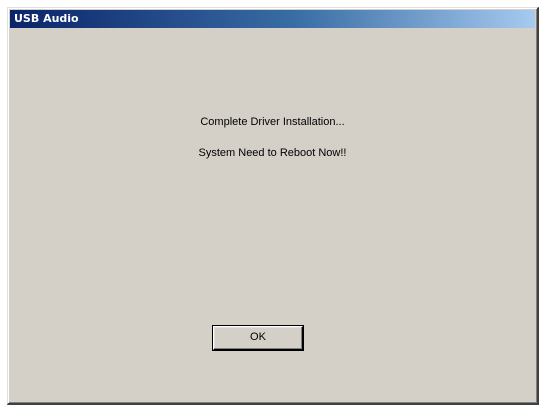  Describe the element at coordinates (46, 18) in the screenshot. I see `window-title: USB Audio` at that location.